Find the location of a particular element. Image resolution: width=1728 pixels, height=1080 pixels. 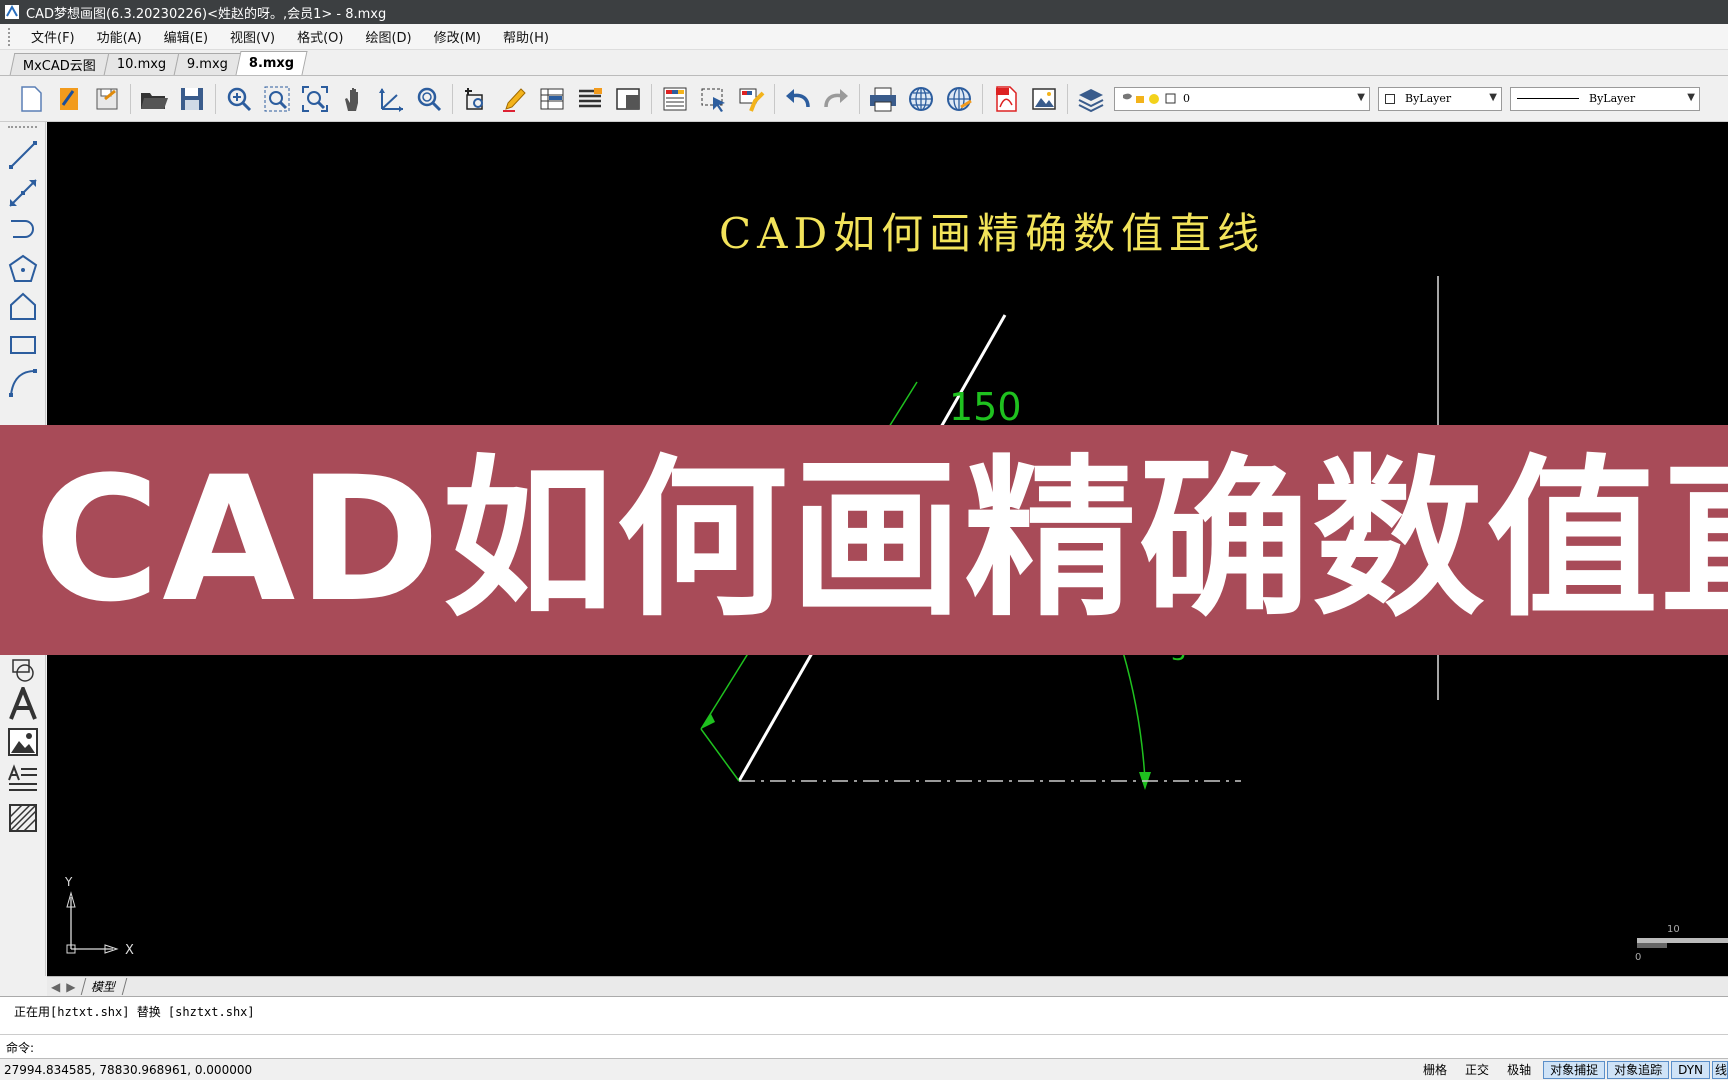

command-line: 命令: is located at coordinates (864, 1046).